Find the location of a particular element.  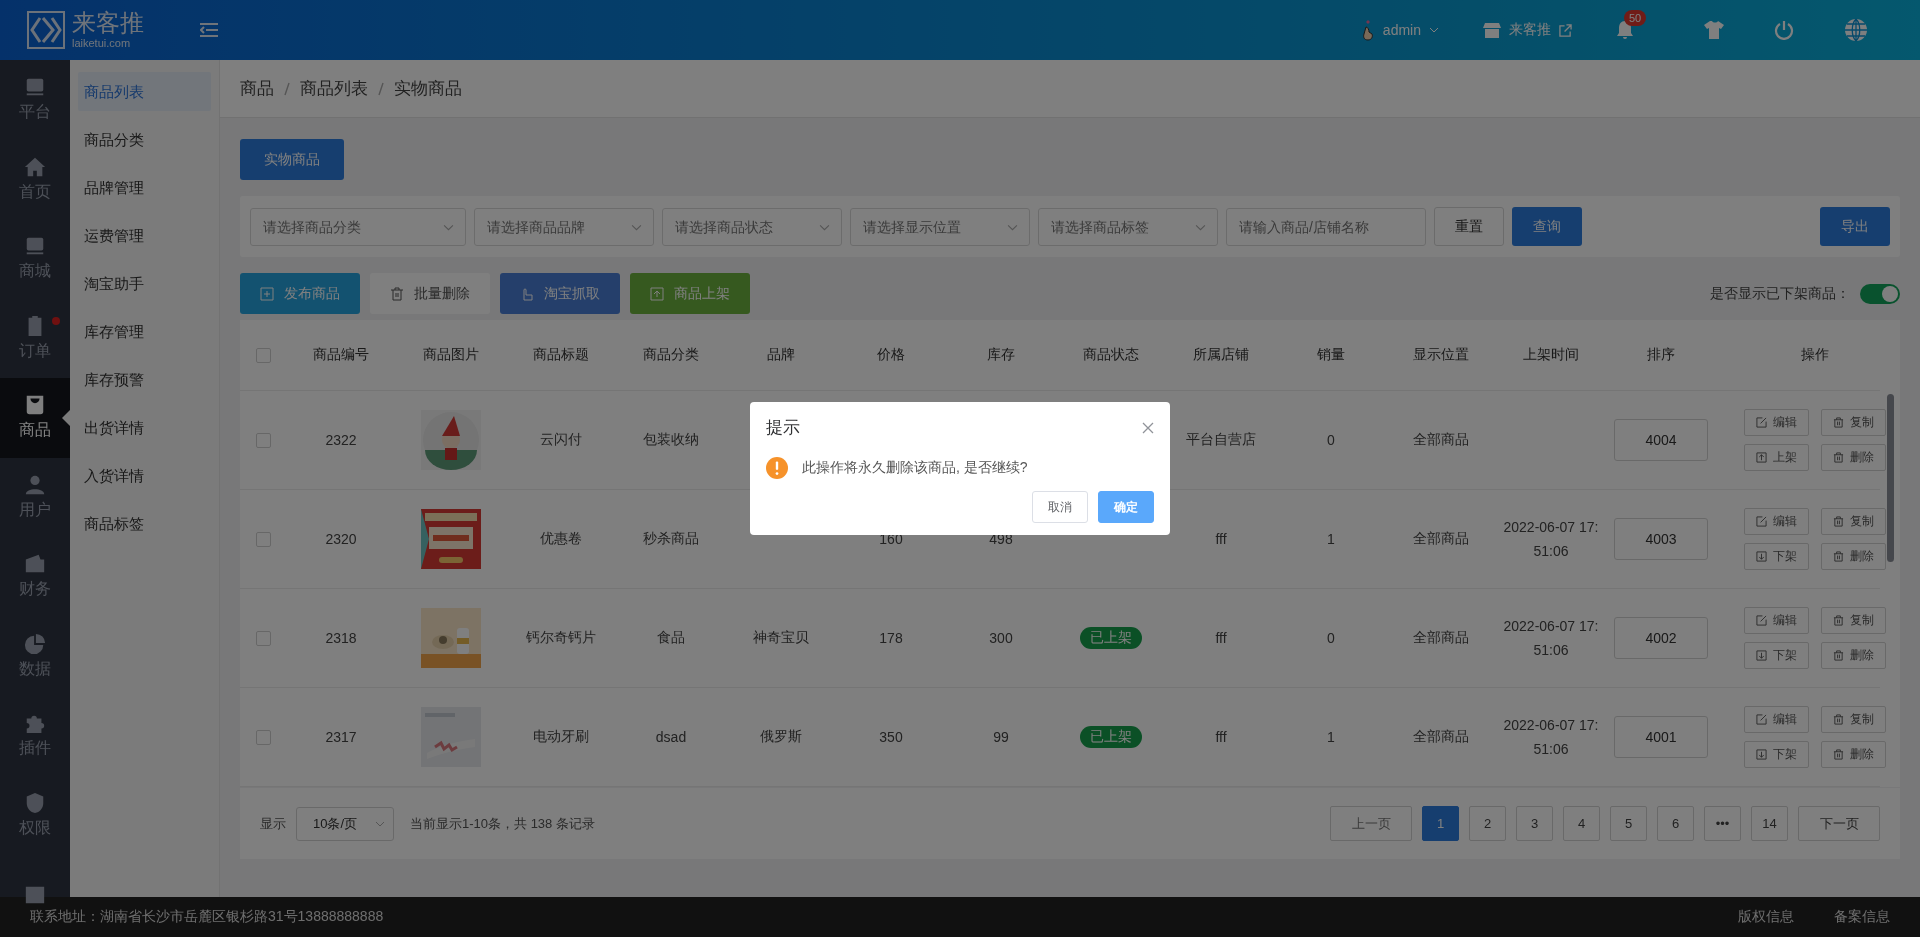

table-cell-text: 2320 is located at coordinates (341, 539).